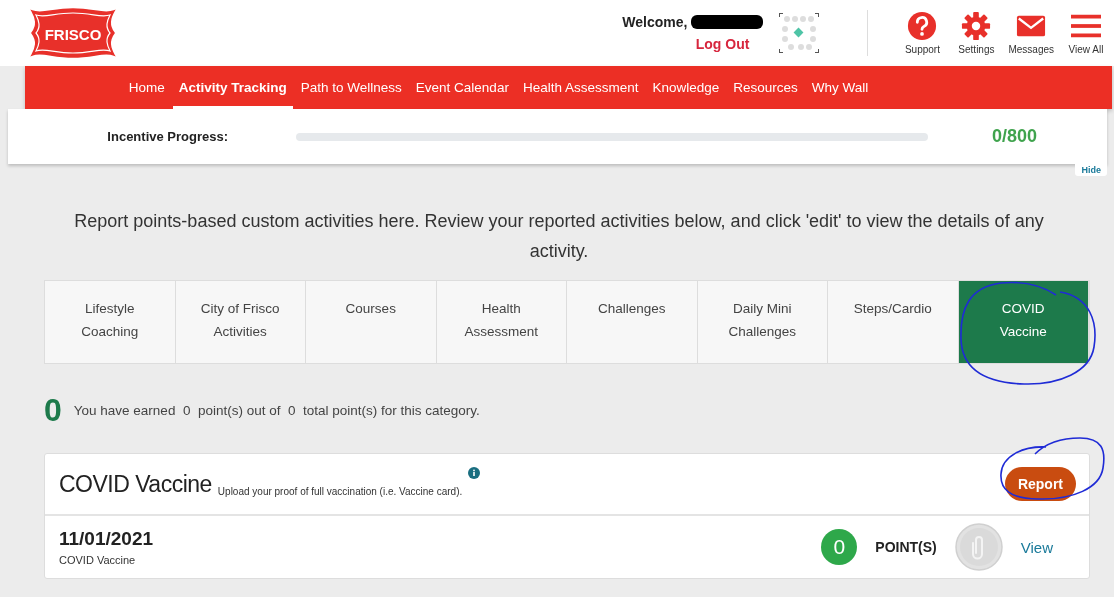 The width and height of the screenshot is (1114, 597). I want to click on points-badge: 0, so click(839, 547).